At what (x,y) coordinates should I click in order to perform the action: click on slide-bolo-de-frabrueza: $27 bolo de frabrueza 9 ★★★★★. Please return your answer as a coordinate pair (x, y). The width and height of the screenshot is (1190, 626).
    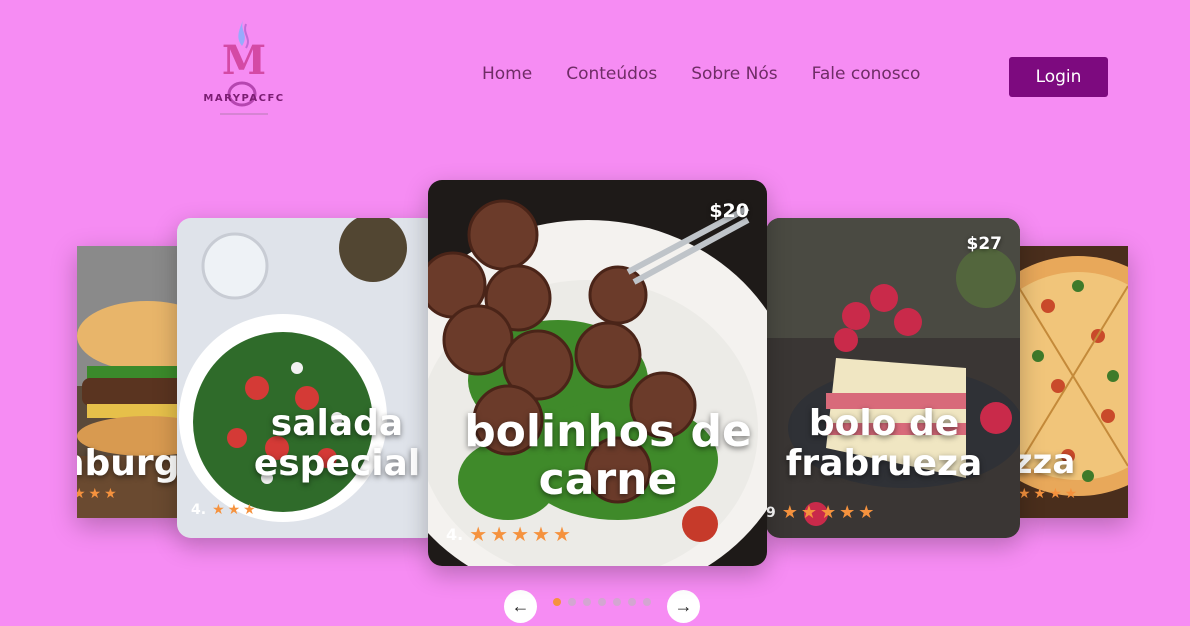
    Looking at the image, I should click on (893, 378).